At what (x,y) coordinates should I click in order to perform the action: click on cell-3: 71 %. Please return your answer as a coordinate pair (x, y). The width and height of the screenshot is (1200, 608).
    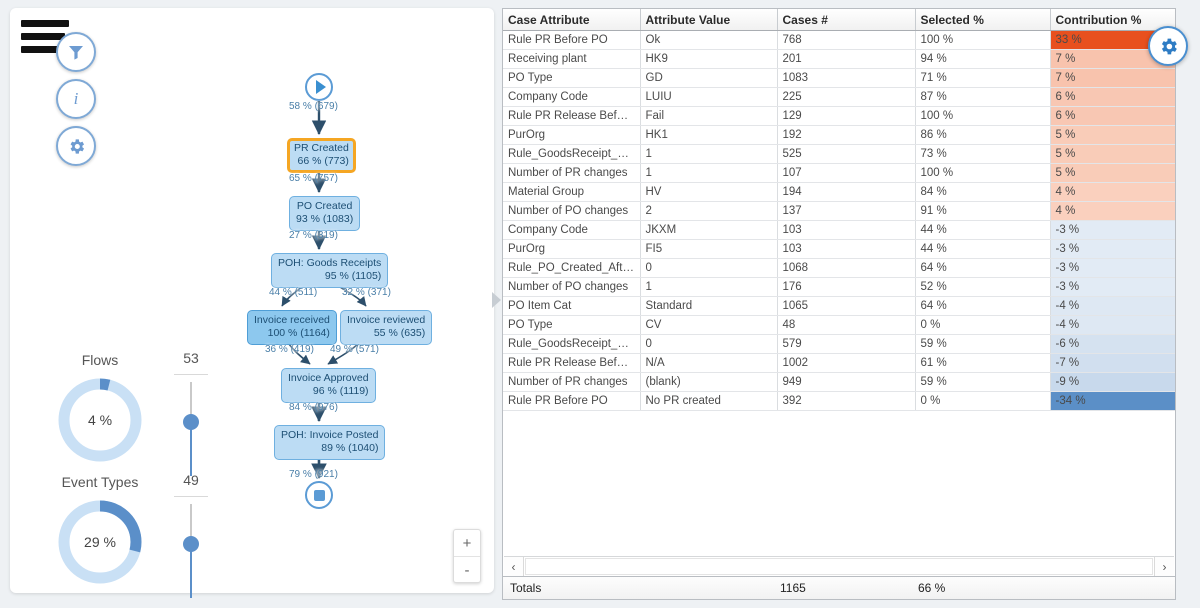
    Looking at the image, I should click on (983, 78).